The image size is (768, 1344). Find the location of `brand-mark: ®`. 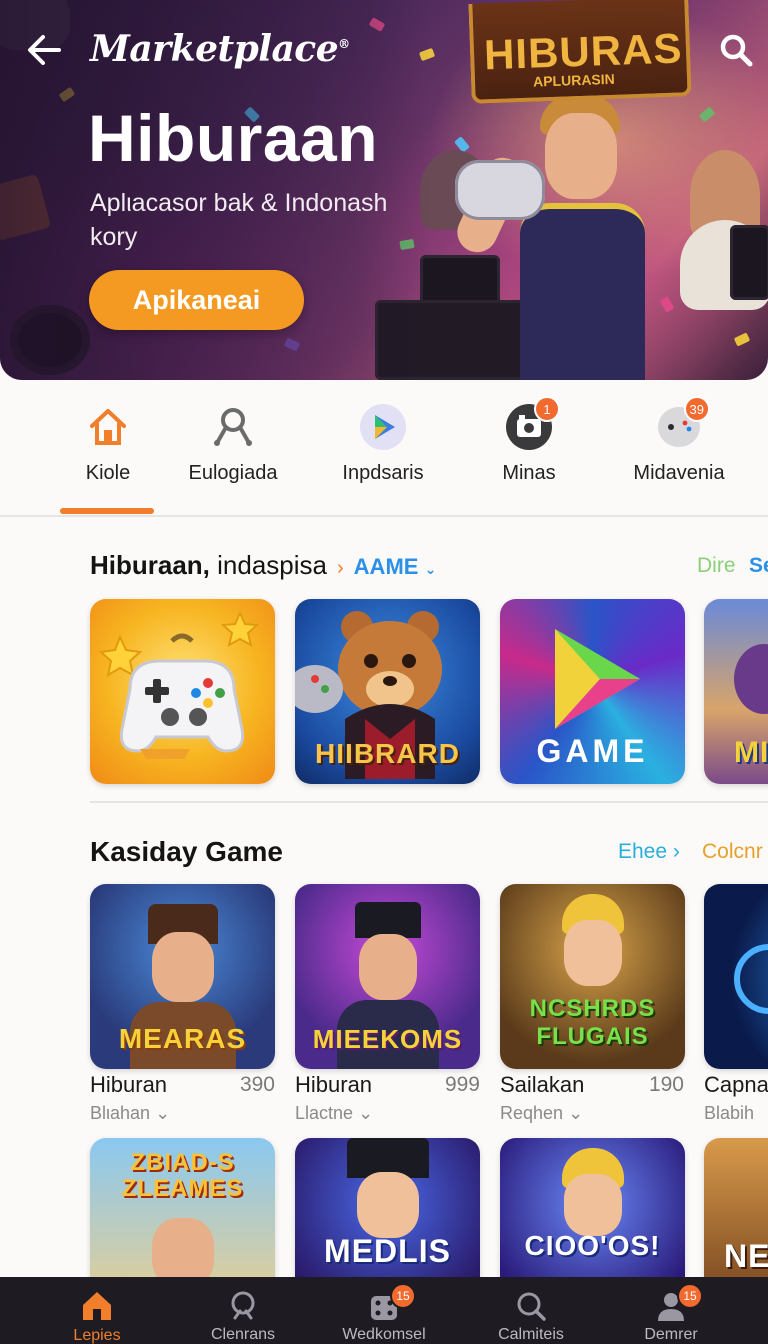

brand-mark: ® is located at coordinates (344, 44).